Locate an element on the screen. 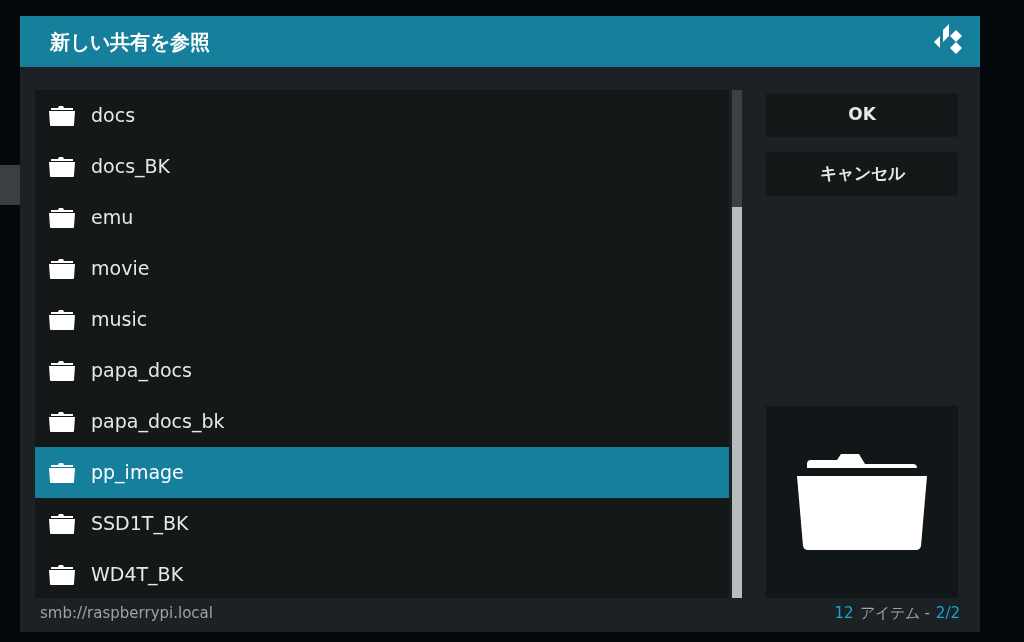 The width and height of the screenshot is (1024, 642). scrollbar-thumb is located at coordinates (737, 402).